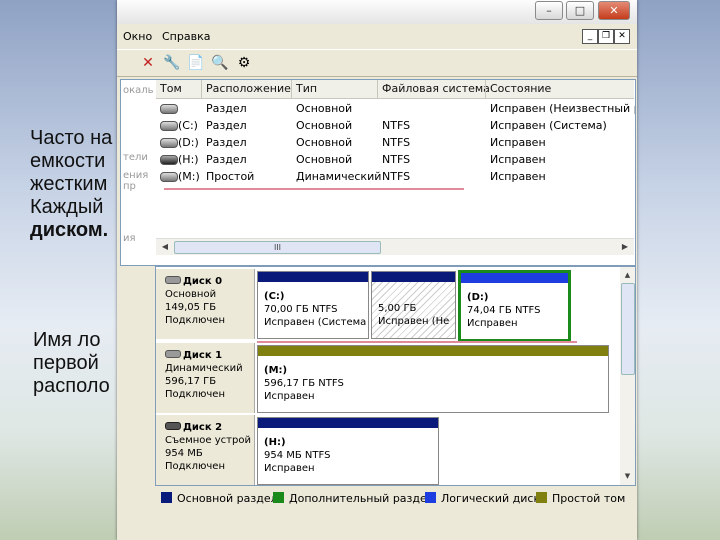 The image size is (720, 540). Describe the element at coordinates (188, 159) in the screenshot. I see `cell-volume: (H:)` at that location.